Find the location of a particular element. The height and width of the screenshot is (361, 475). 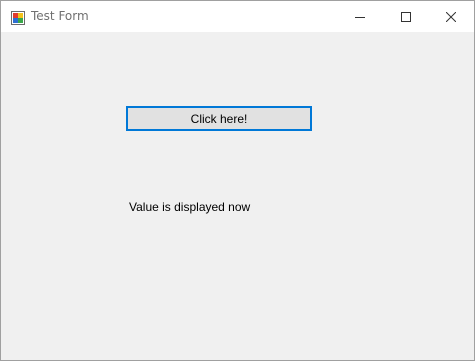

maximize-icon is located at coordinates (406, 16).